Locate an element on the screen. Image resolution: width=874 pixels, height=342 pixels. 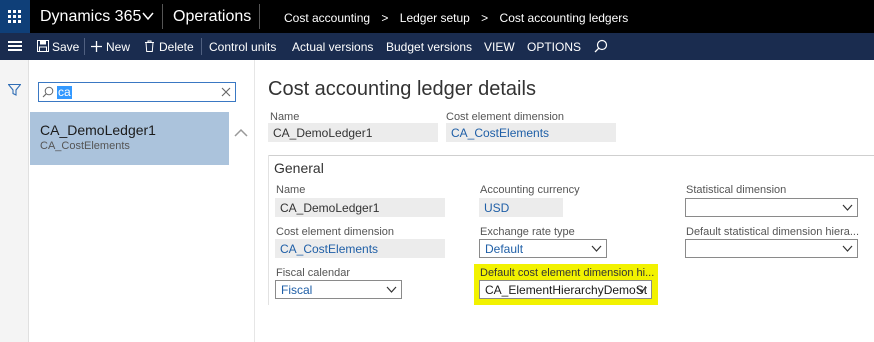
name-label: Name is located at coordinates (285, 117).